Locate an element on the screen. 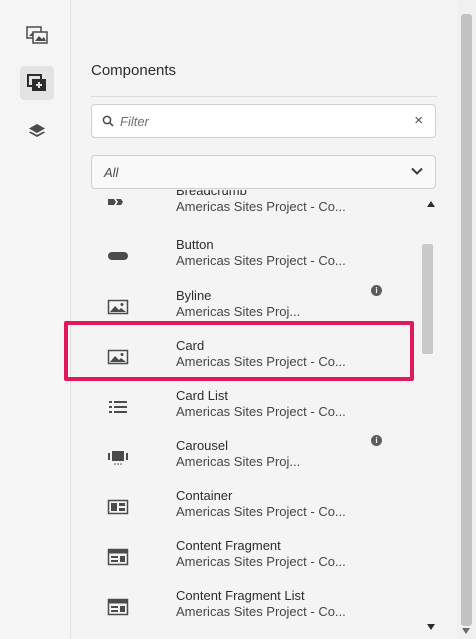  image-icon is located at coordinates (118, 307).